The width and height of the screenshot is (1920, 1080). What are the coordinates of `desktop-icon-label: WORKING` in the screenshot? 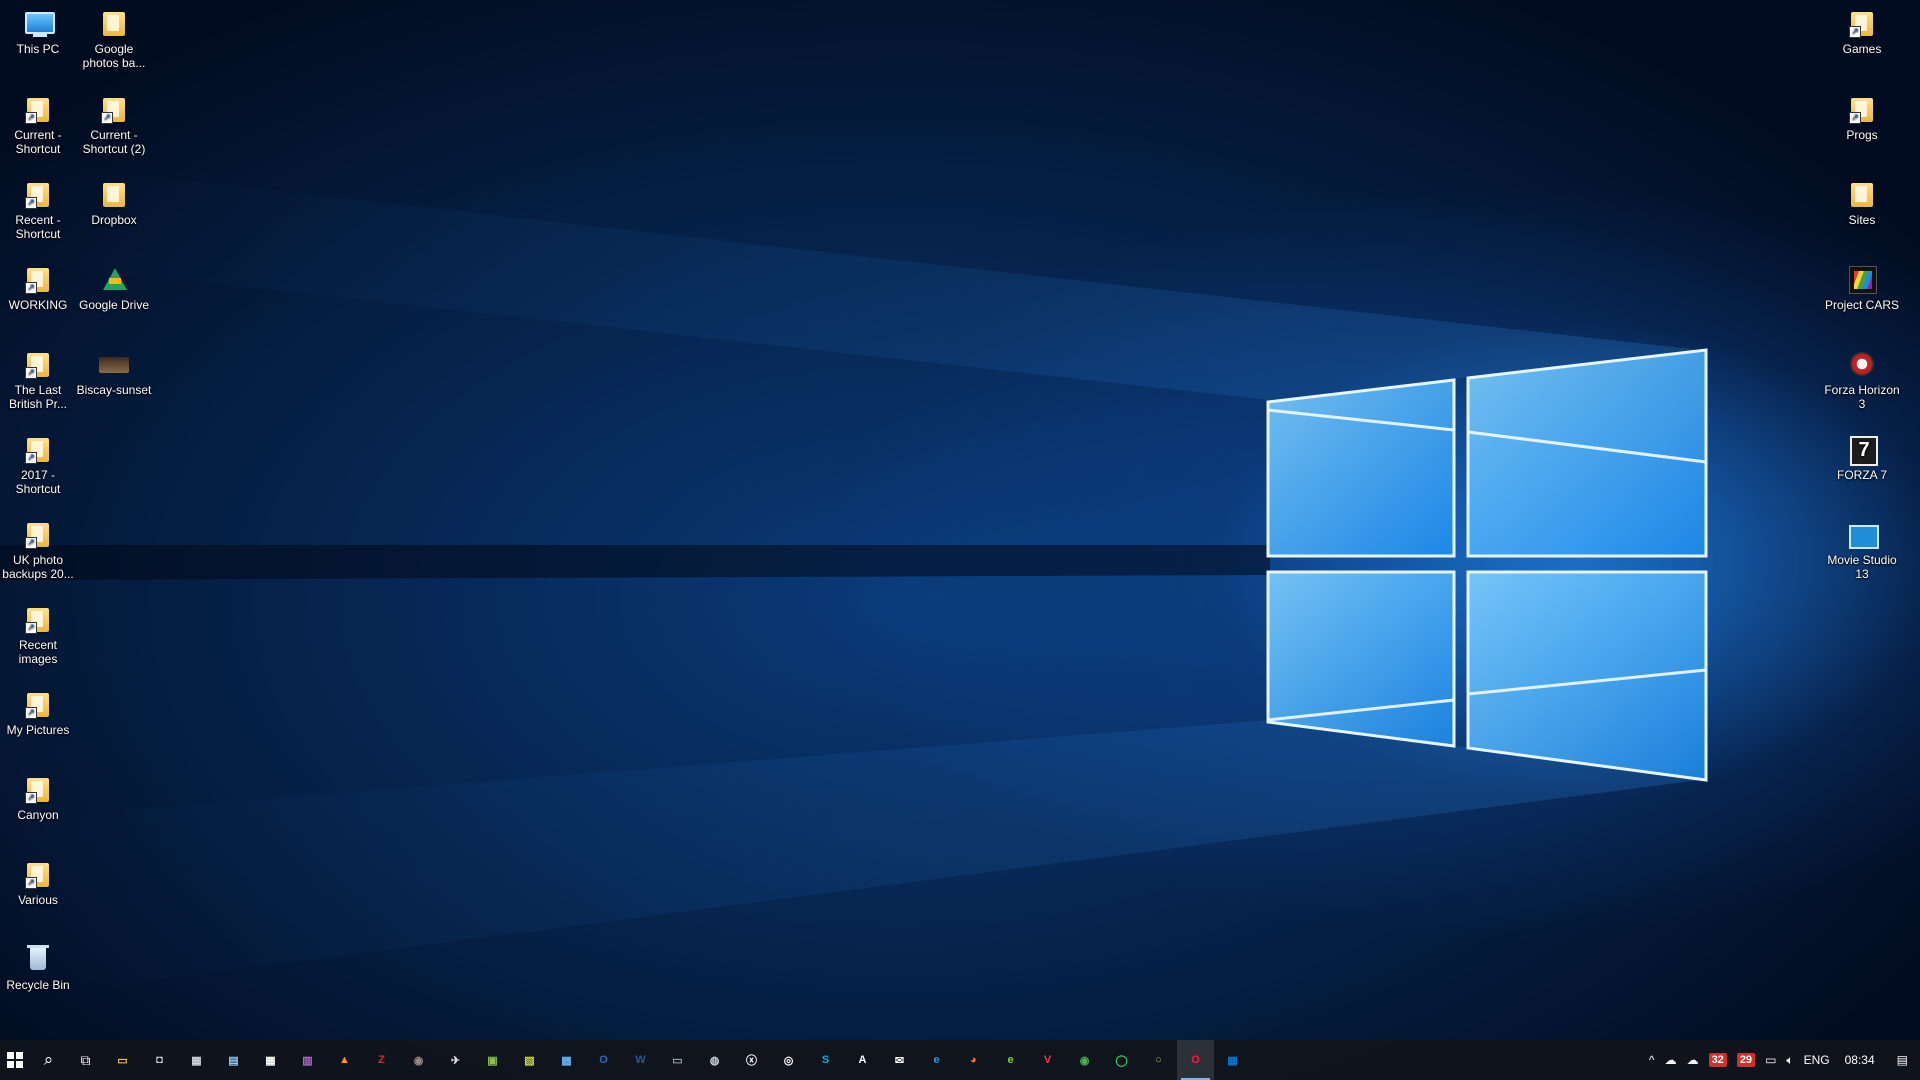 It's located at (38, 305).